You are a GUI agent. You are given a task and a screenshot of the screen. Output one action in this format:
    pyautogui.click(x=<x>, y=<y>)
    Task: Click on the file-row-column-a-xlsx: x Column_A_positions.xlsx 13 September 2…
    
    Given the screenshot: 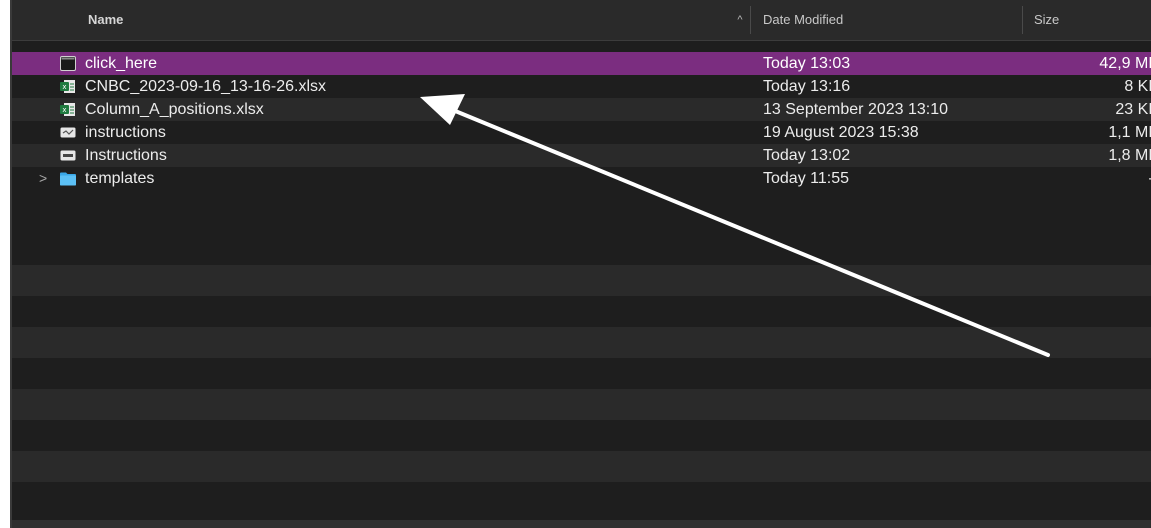 What is the action you would take?
    pyautogui.click(x=581, y=109)
    